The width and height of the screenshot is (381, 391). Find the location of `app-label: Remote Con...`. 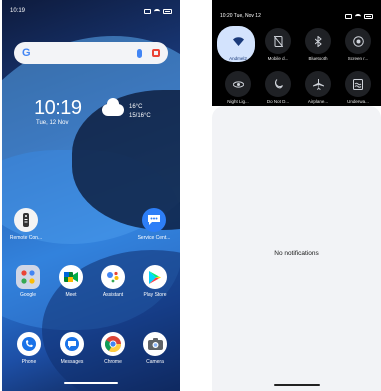

app-label: Remote Con... is located at coordinates (26, 238).